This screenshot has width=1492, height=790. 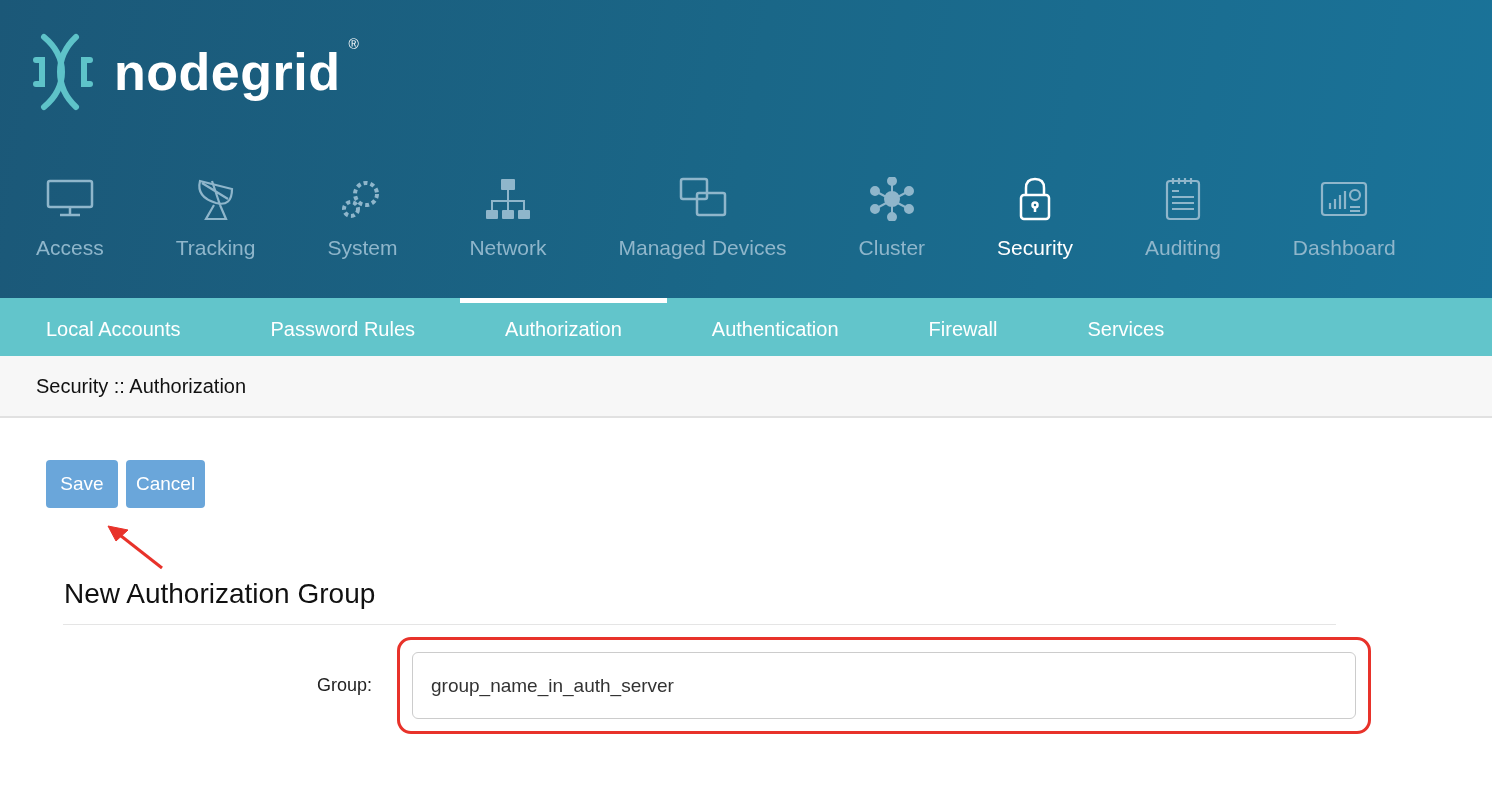 What do you see at coordinates (1344, 218) in the screenshot?
I see `nav-item: Dashboard` at bounding box center [1344, 218].